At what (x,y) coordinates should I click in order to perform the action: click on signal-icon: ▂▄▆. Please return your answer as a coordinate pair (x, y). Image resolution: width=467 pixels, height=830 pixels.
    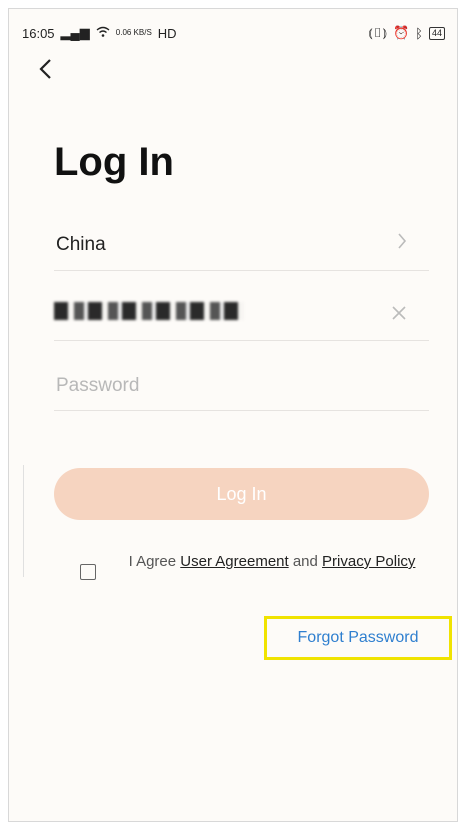
    Looking at the image, I should click on (75, 32).